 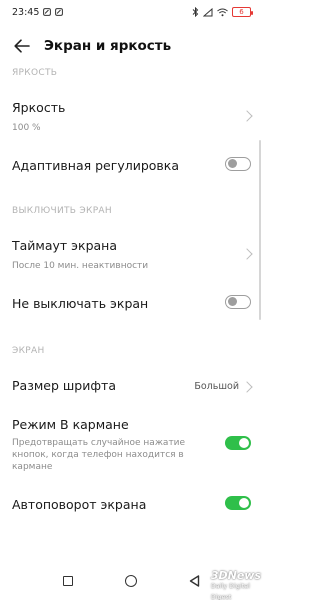 I want to click on keep-screen-on-label: Не выключать экран, so click(x=80, y=303).